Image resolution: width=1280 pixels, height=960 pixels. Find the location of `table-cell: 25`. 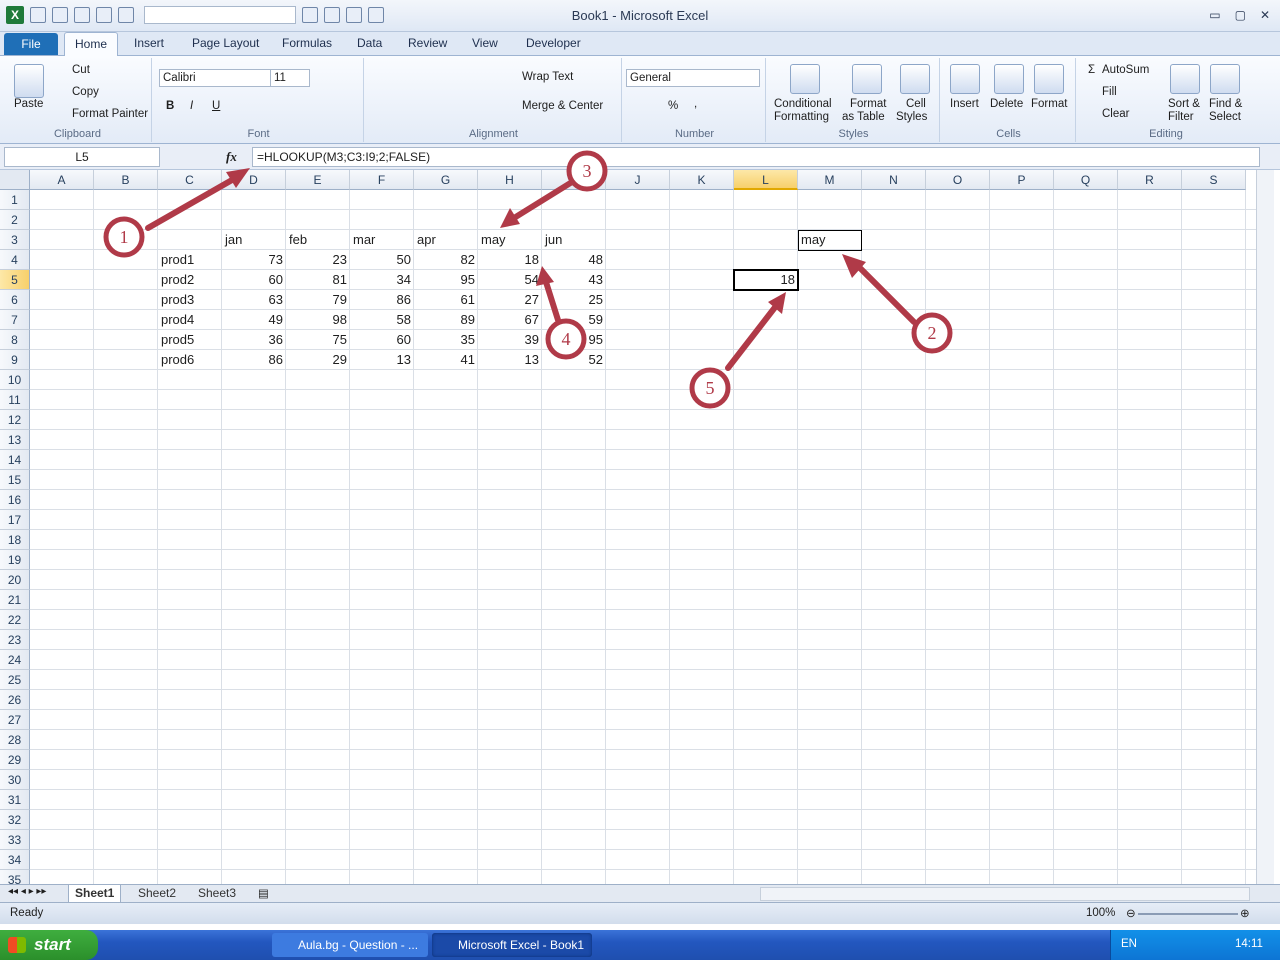

table-cell: 25 is located at coordinates (574, 300).